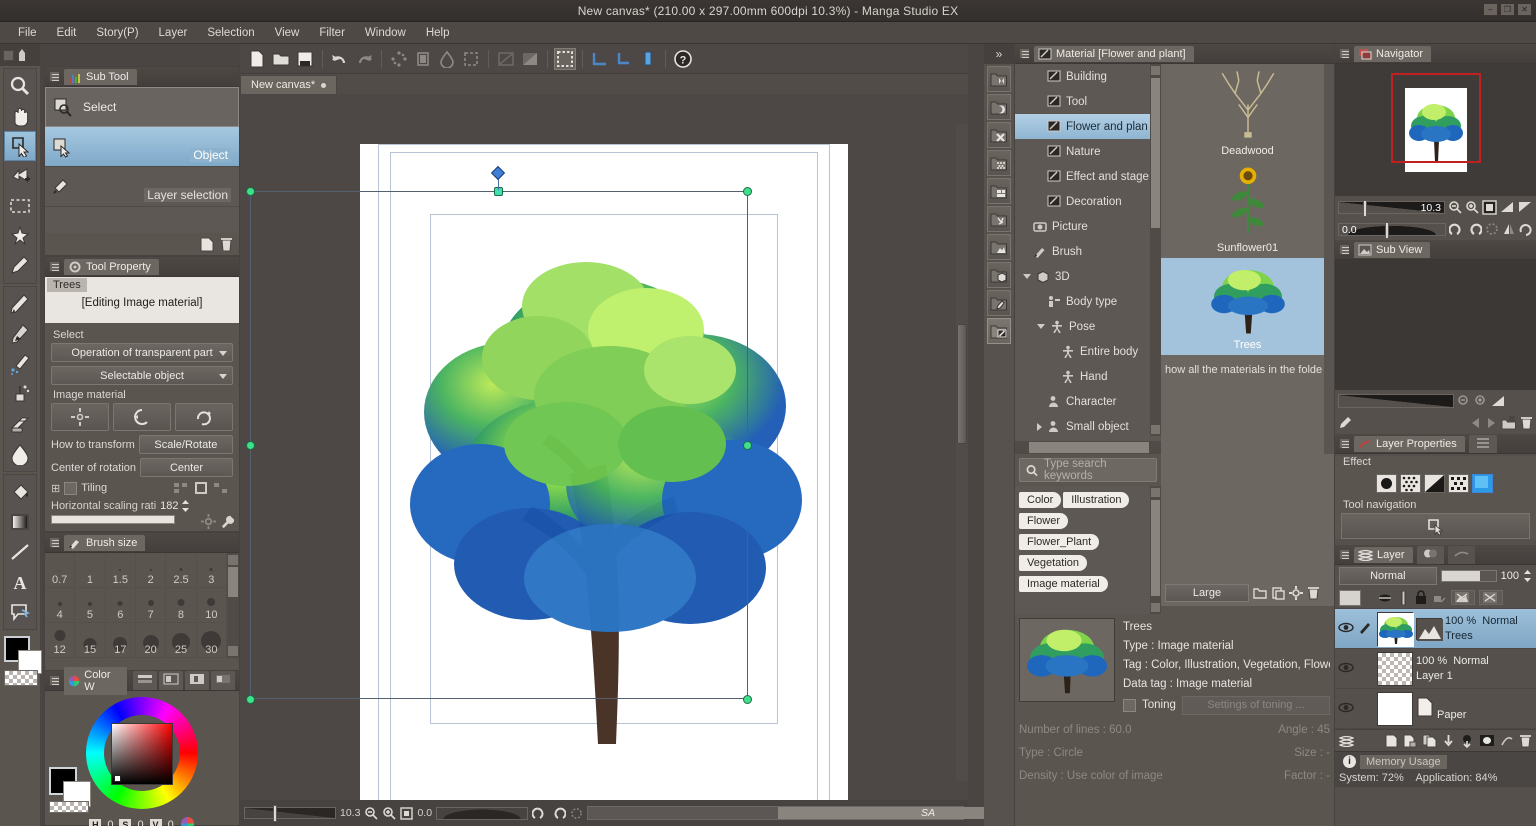  What do you see at coordinates (20, 176) in the screenshot?
I see `tool-move-layer` at bounding box center [20, 176].